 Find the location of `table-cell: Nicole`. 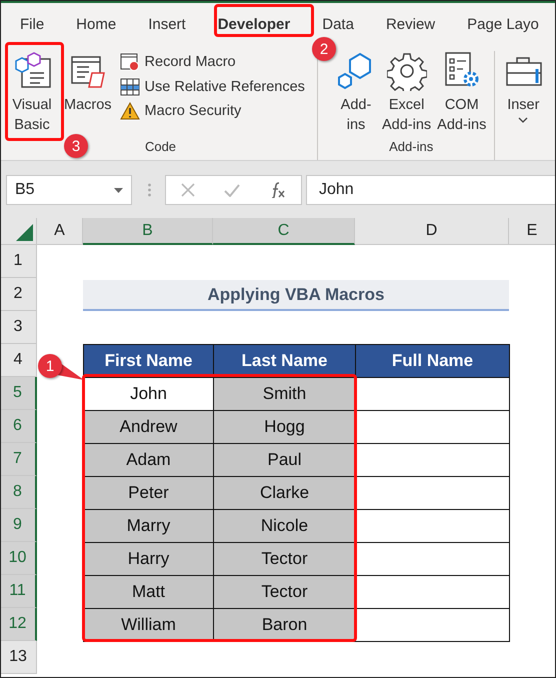

table-cell: Nicole is located at coordinates (284, 526).